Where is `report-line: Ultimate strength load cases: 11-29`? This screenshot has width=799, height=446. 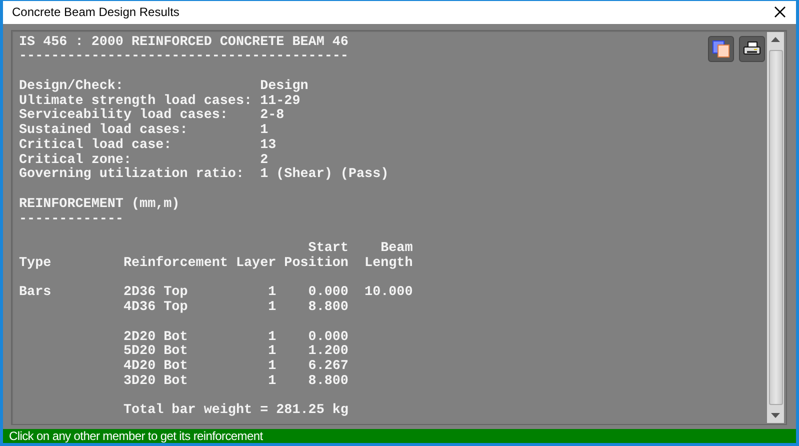
report-line: Ultimate strength load cases: 11-29 is located at coordinates (159, 101).